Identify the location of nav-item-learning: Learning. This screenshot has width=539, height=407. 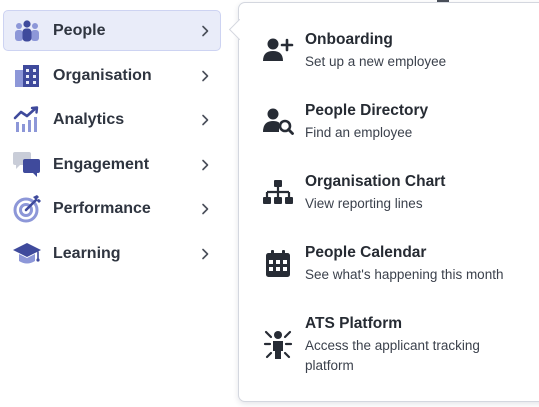
(112, 253).